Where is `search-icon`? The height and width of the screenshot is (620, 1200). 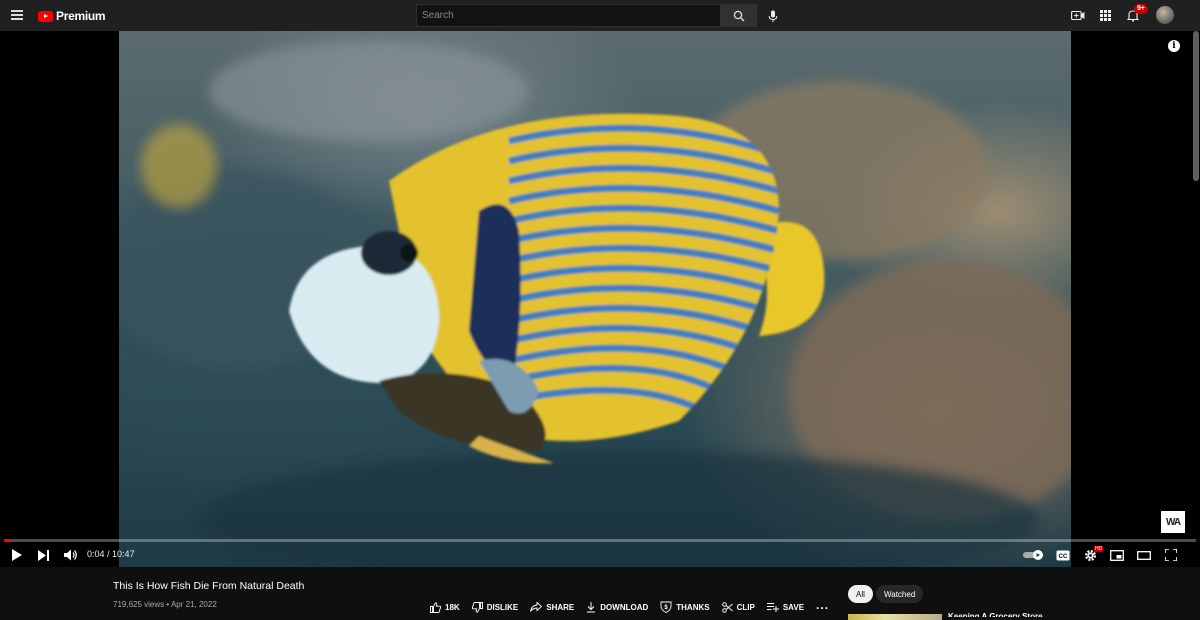
search-icon is located at coordinates (739, 15).